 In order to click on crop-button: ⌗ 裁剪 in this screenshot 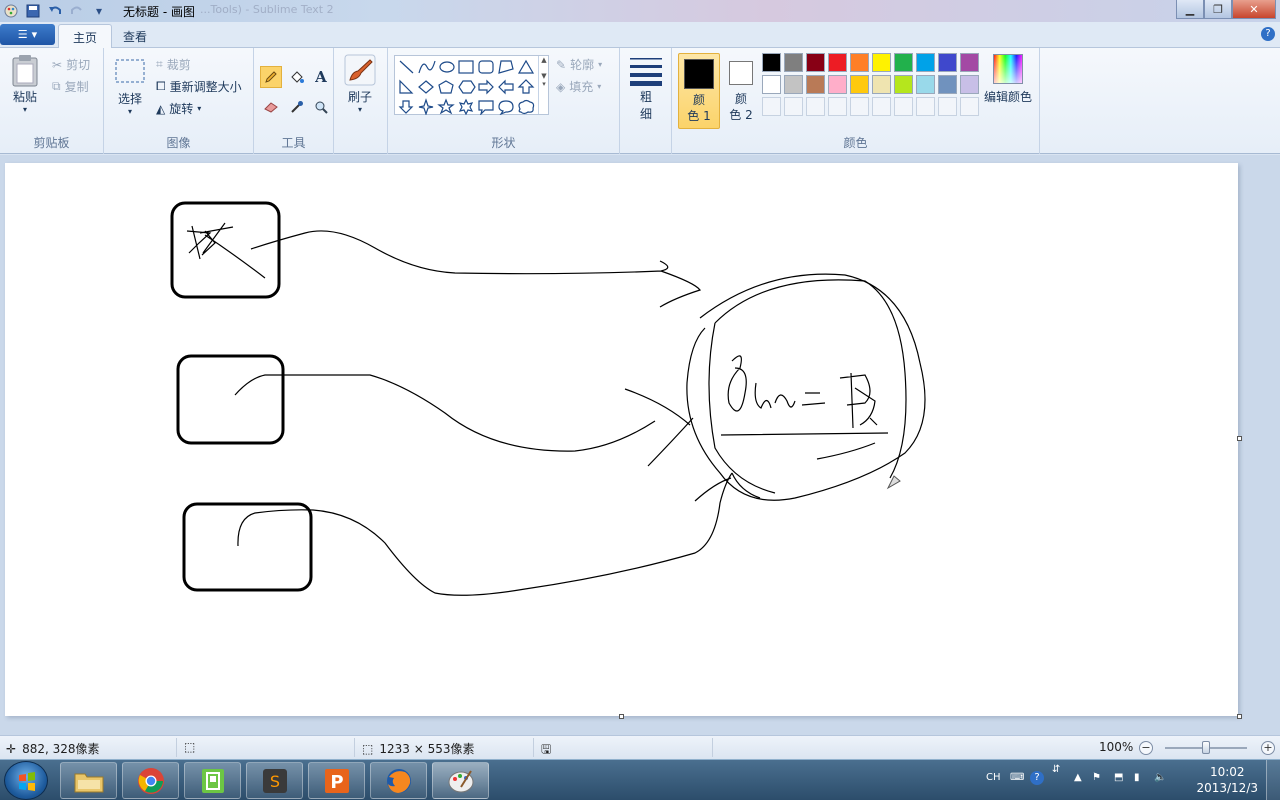, I will do `click(173, 64)`.